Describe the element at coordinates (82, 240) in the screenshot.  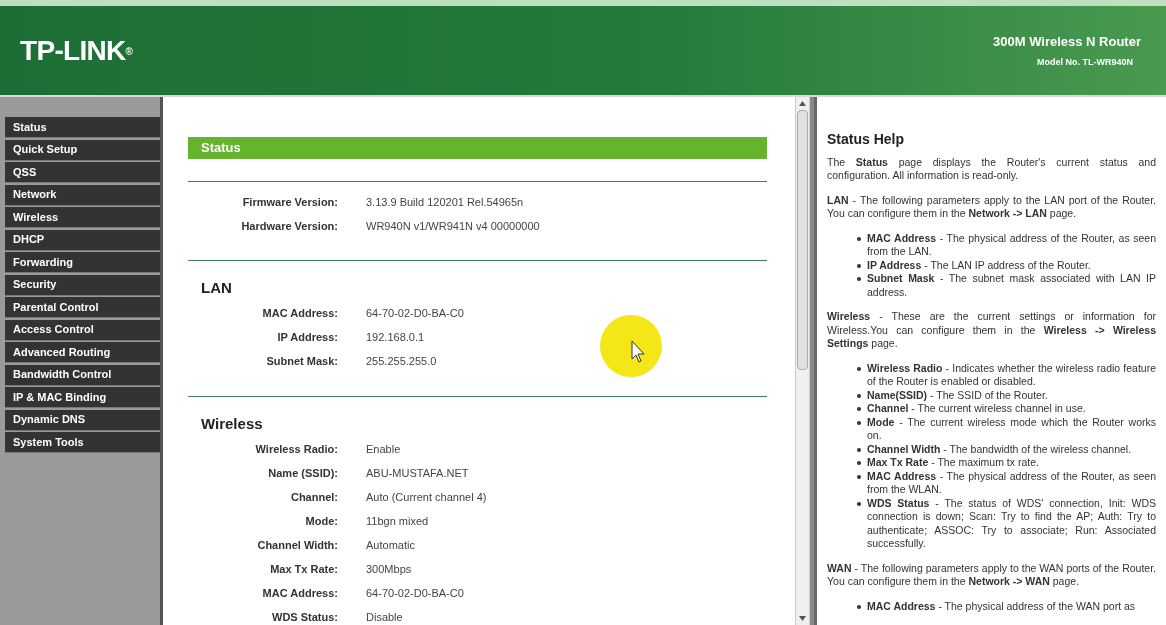
I see `sidebar-item: DHCP` at that location.